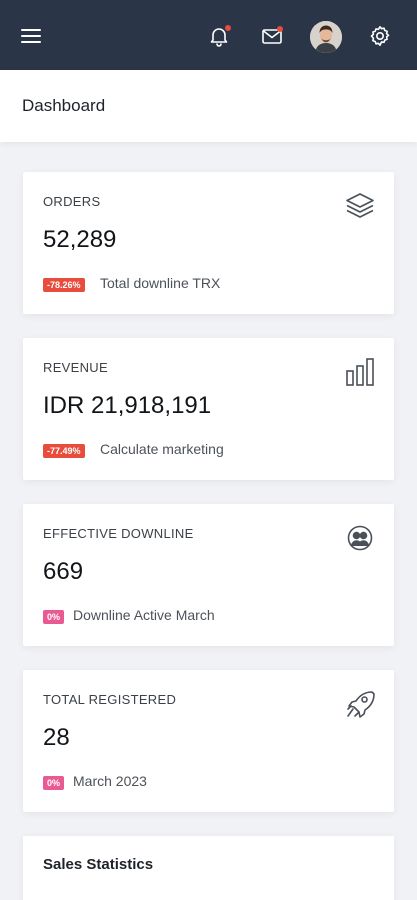 This screenshot has height=900, width=417. Describe the element at coordinates (360, 206) in the screenshot. I see `layers-icon` at that location.